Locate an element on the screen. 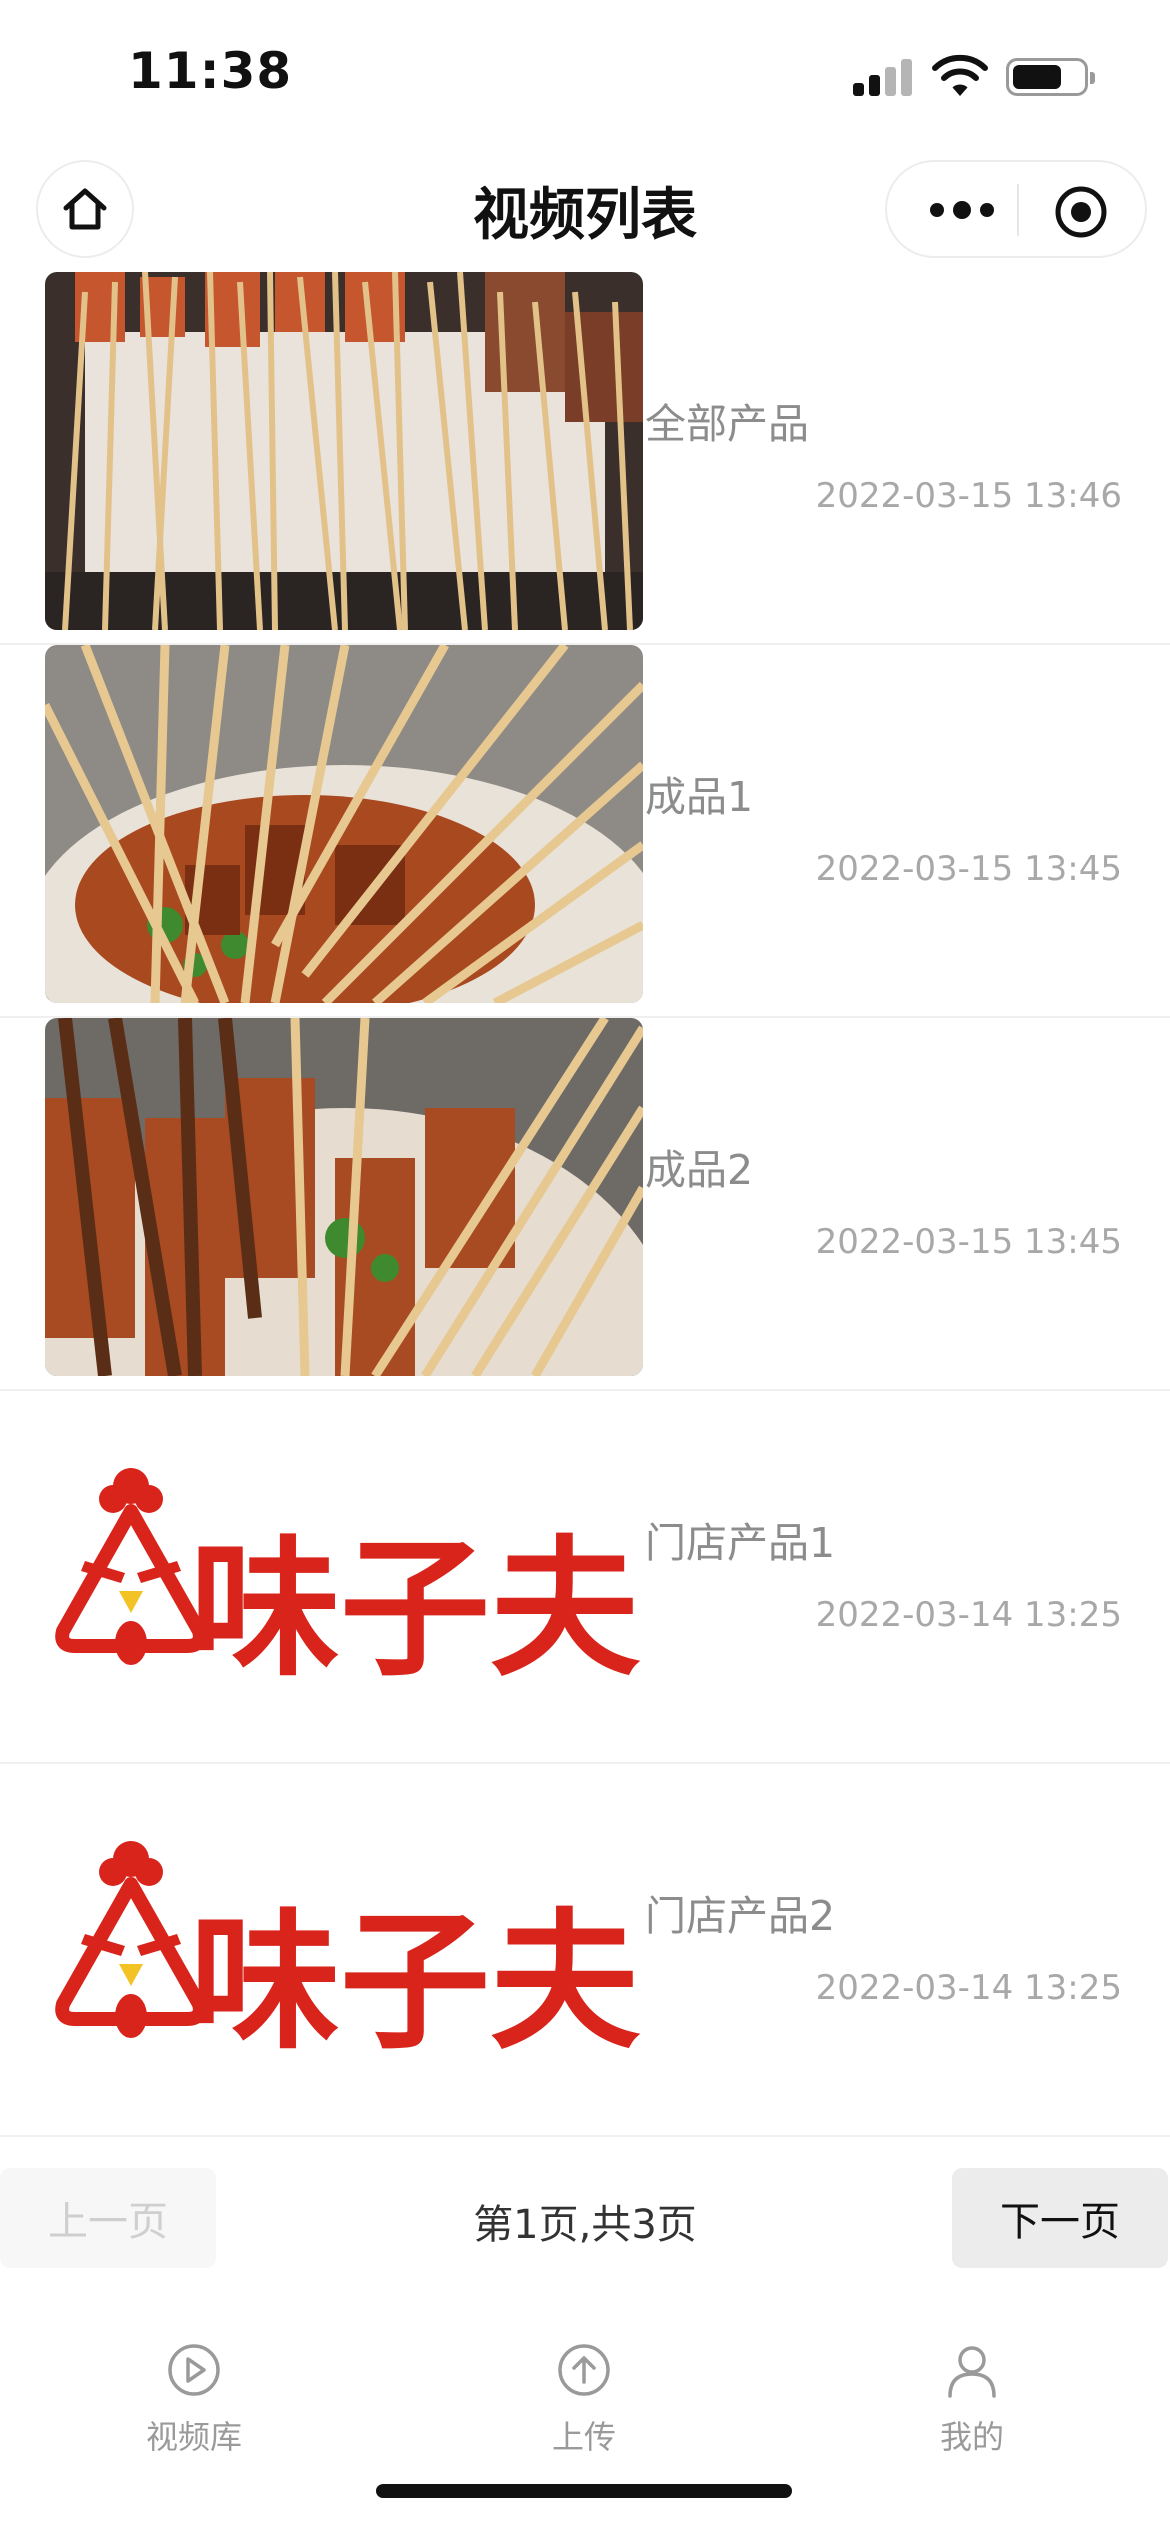 The image size is (1170, 2532). tab-upload: 上传 is located at coordinates (584, 2399).